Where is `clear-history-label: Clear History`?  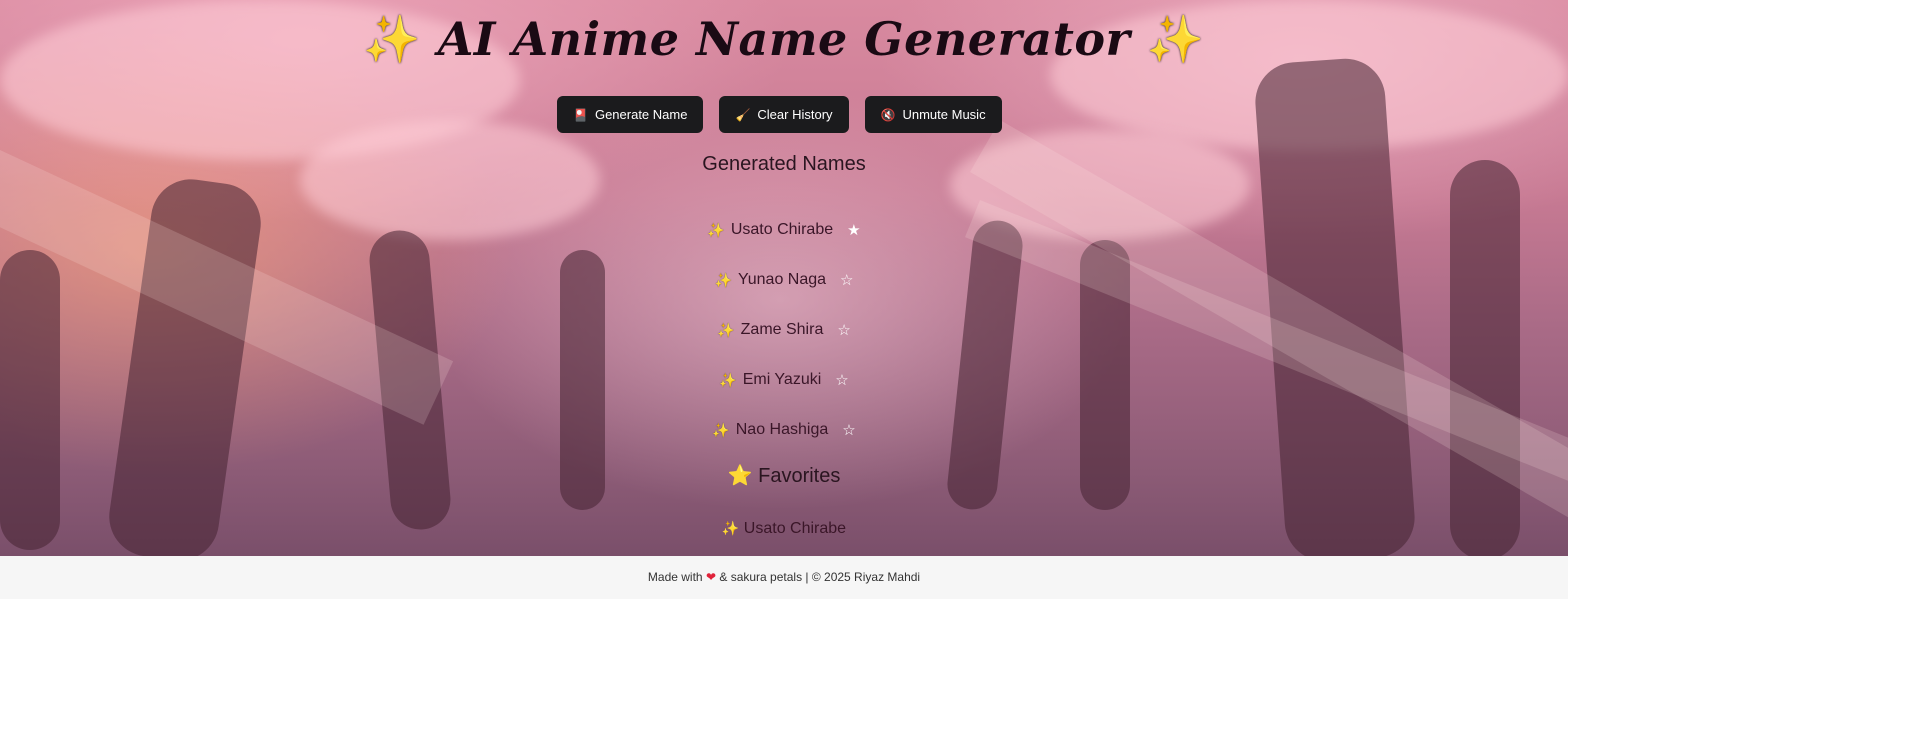
clear-history-label: Clear History is located at coordinates (795, 114).